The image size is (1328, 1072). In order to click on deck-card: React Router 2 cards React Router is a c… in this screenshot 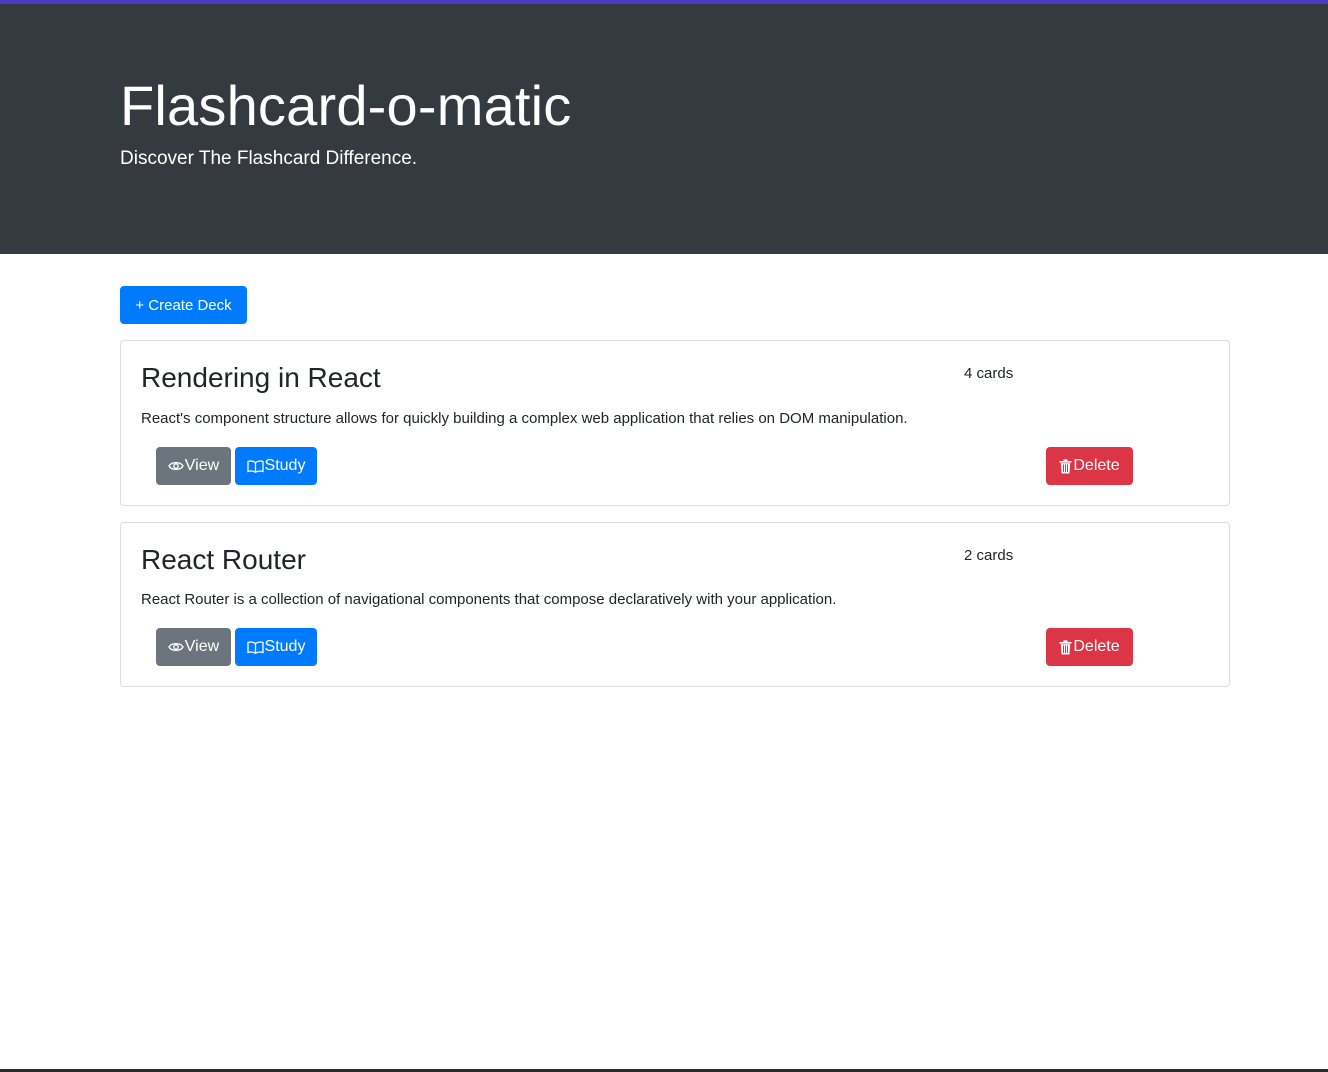, I will do `click(675, 604)`.